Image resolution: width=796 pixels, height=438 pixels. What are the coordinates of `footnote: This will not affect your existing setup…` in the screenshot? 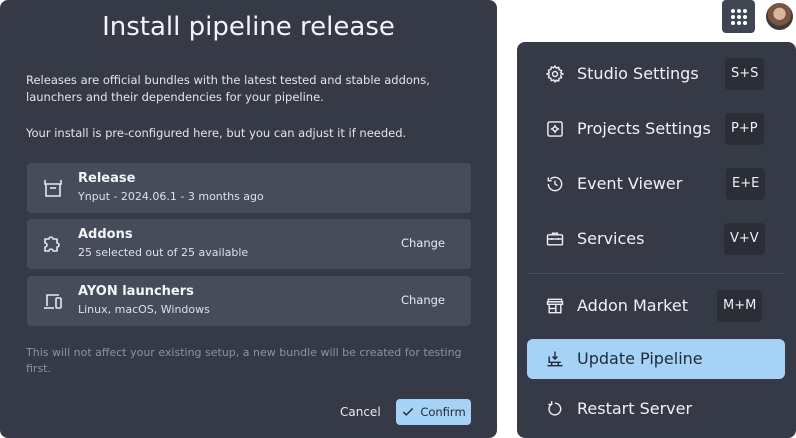 It's located at (244, 360).